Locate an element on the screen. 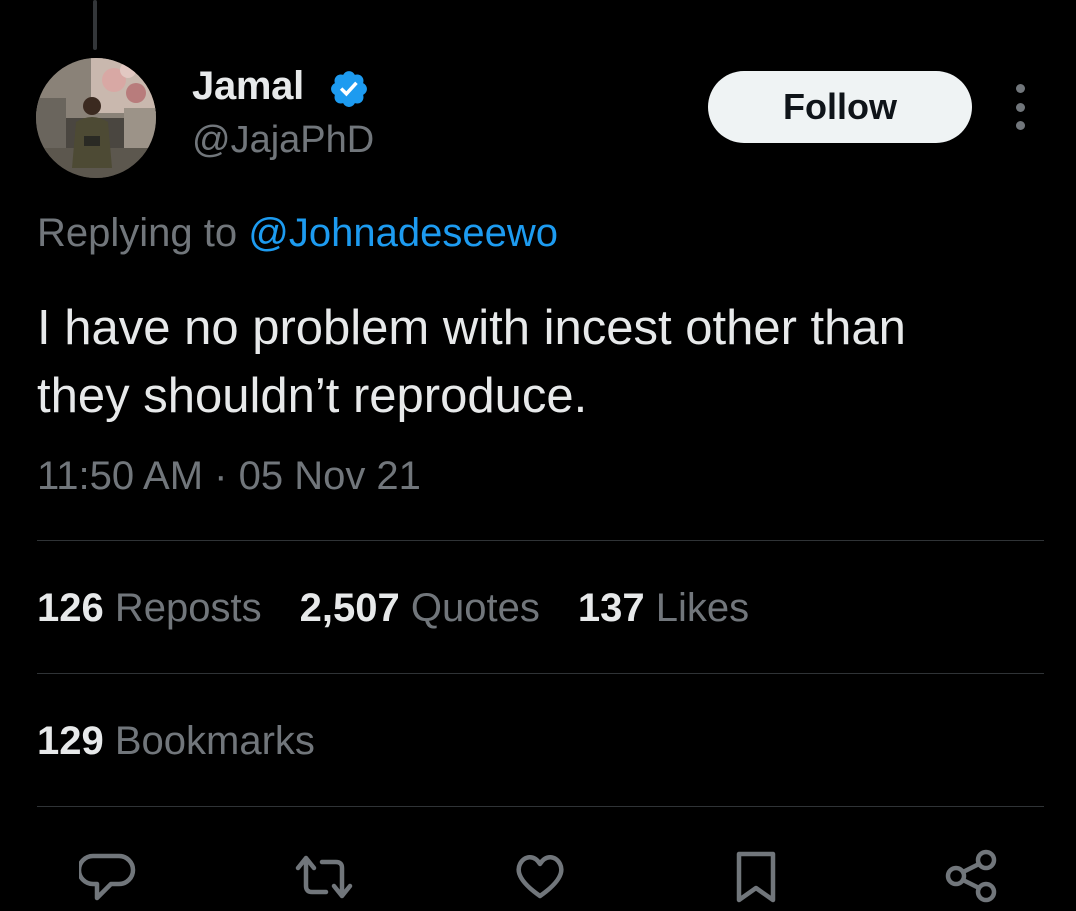  heart-icon is located at coordinates (540, 877).